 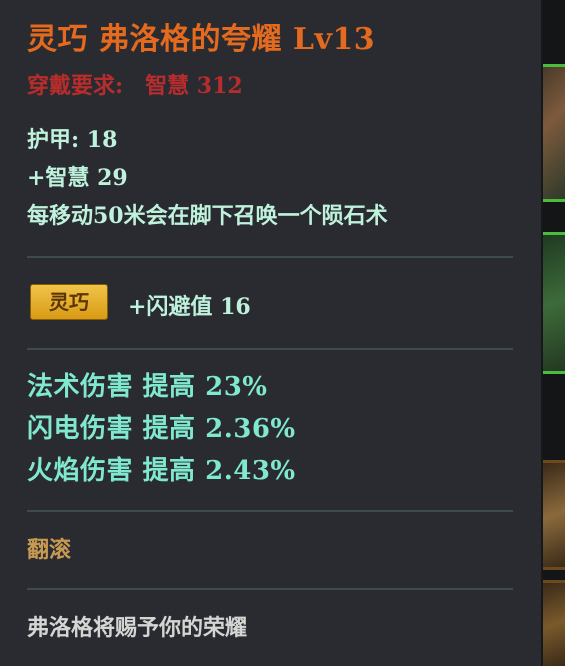 I want to click on flavor-text: 弗洛格将赐予你的荣耀, so click(x=137, y=628).